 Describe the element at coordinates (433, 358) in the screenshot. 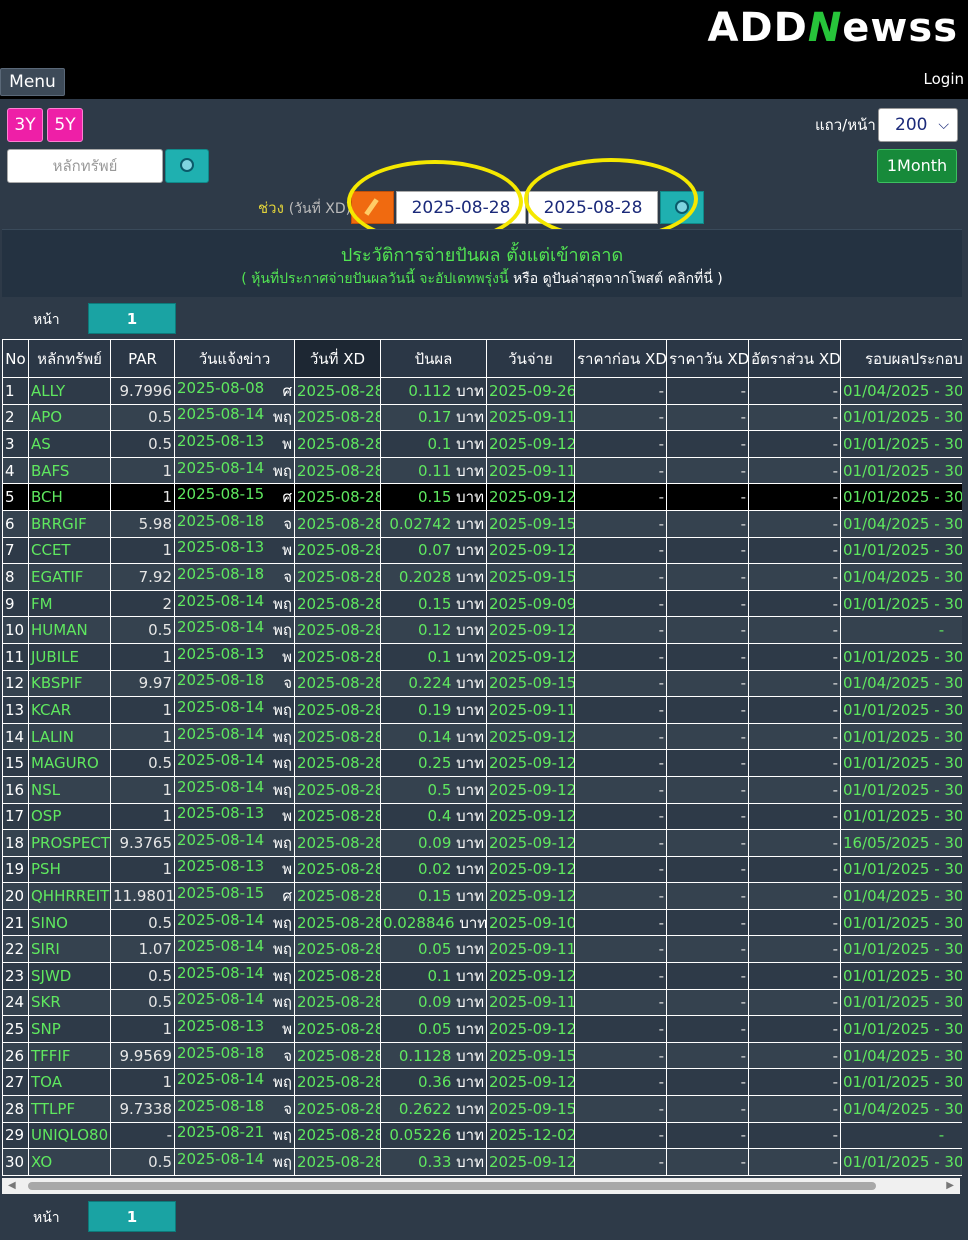

I see `col-header-dividend: ปันผล` at that location.